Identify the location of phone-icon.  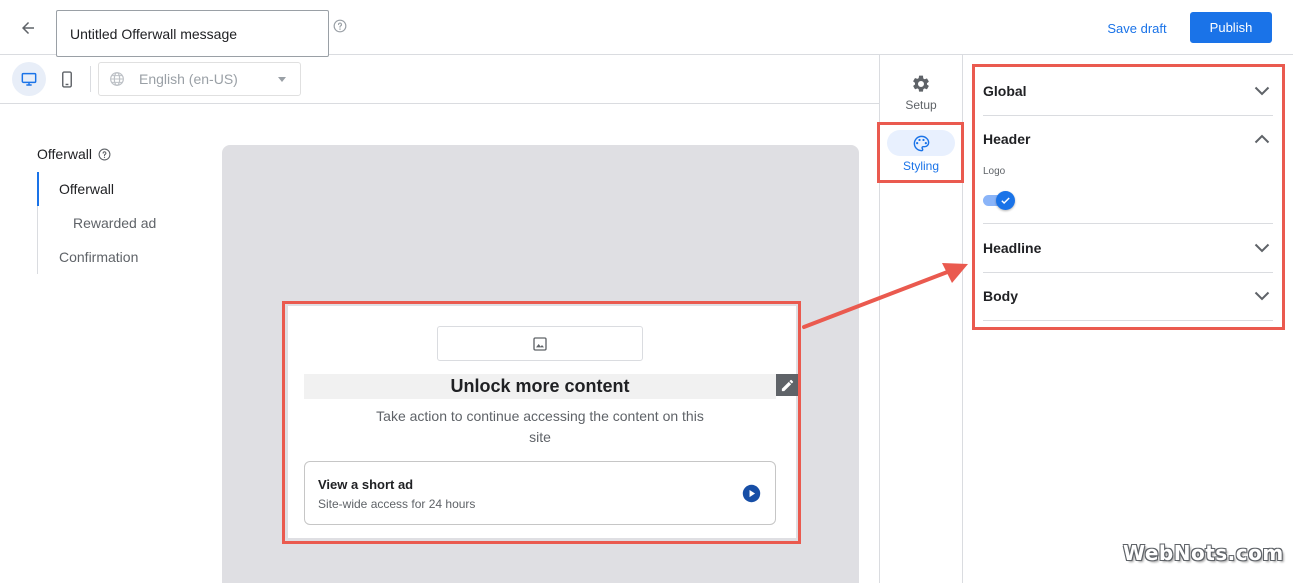
(67, 79).